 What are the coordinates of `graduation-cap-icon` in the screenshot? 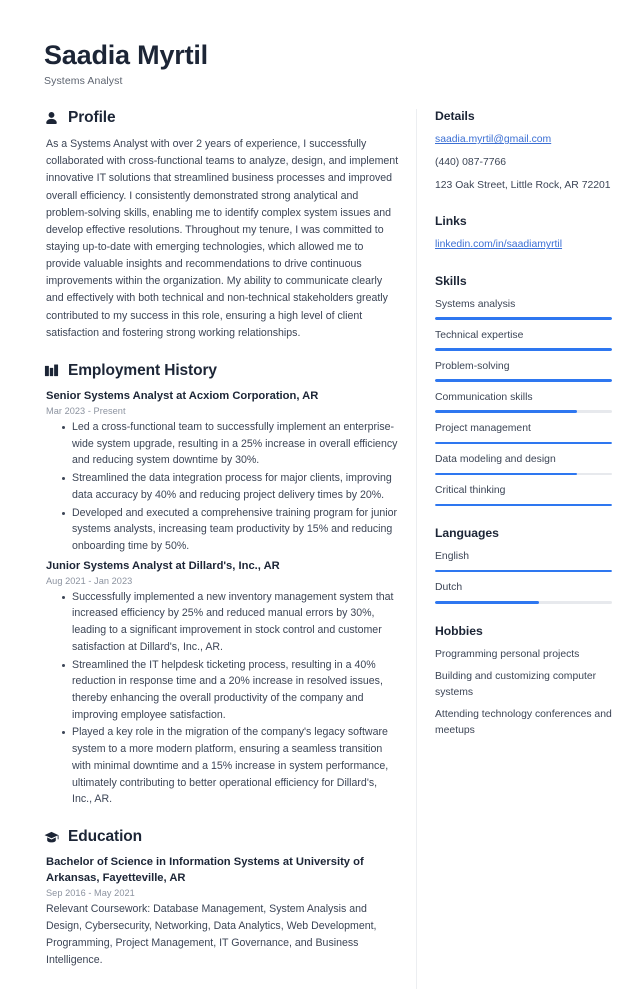 It's located at (51, 837).